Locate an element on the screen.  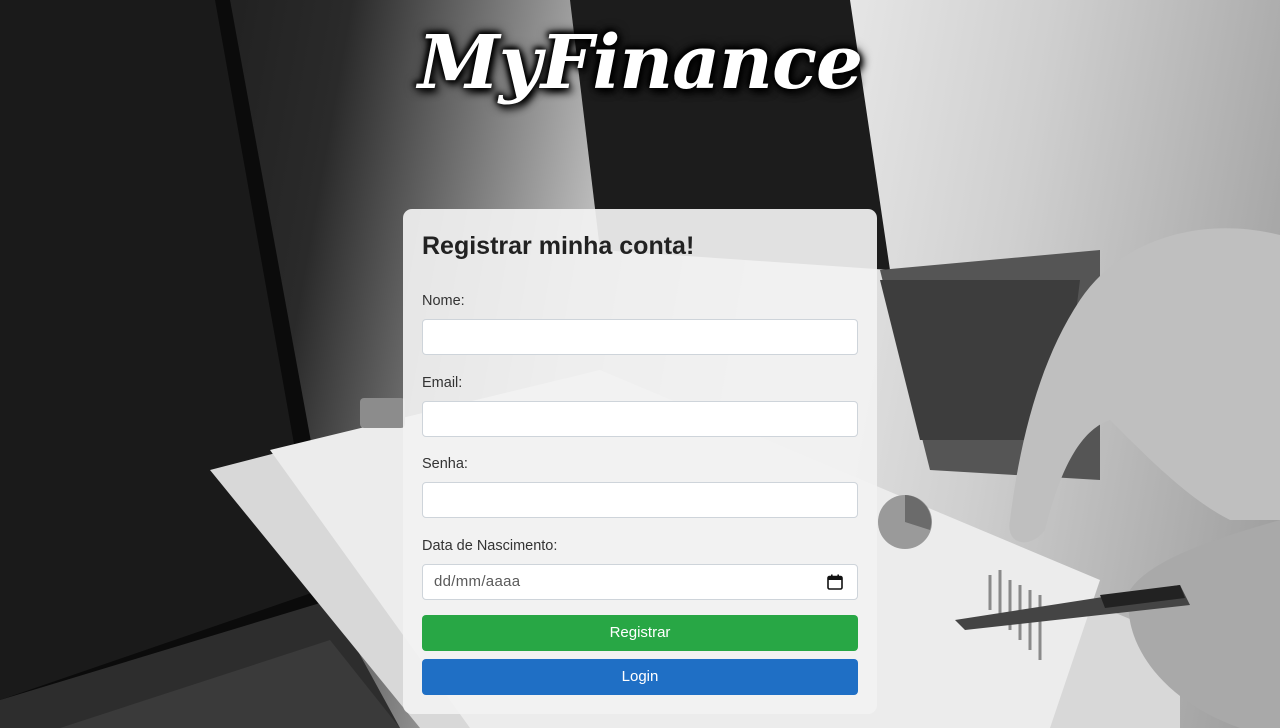
name-group: Nome: is located at coordinates (640, 323).